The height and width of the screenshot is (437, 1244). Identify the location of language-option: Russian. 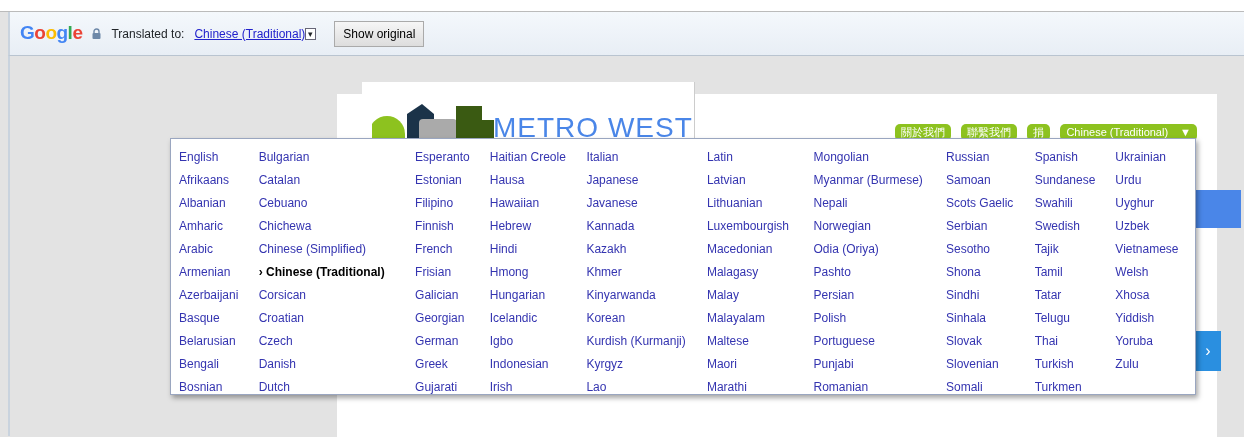
(990, 157).